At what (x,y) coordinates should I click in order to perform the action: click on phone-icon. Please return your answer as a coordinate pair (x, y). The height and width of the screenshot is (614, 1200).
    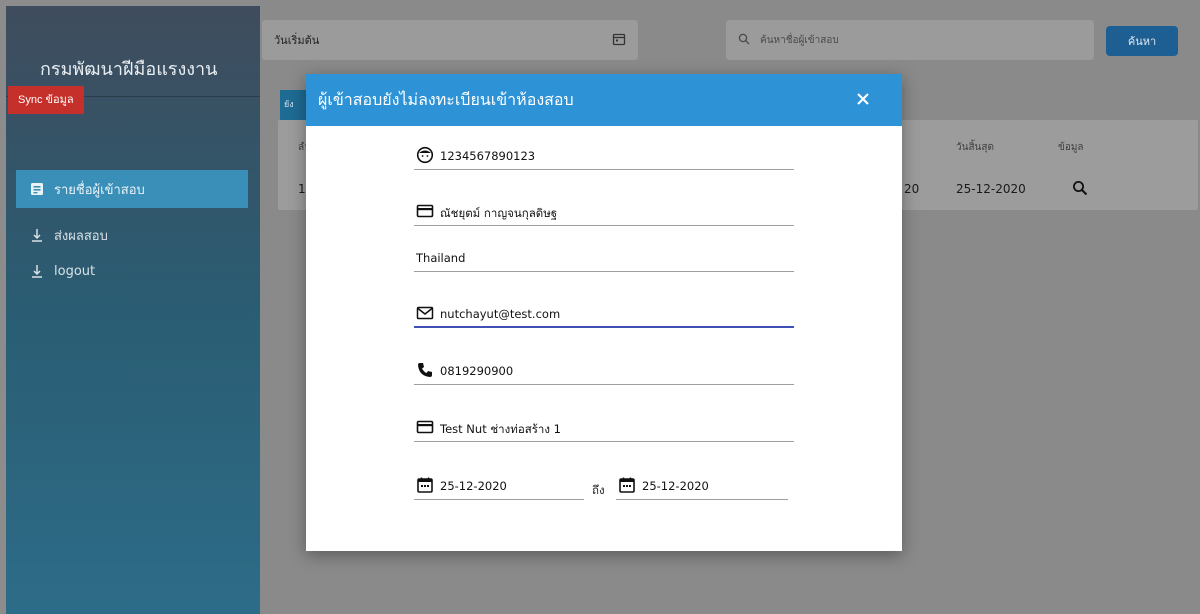
    Looking at the image, I should click on (425, 370).